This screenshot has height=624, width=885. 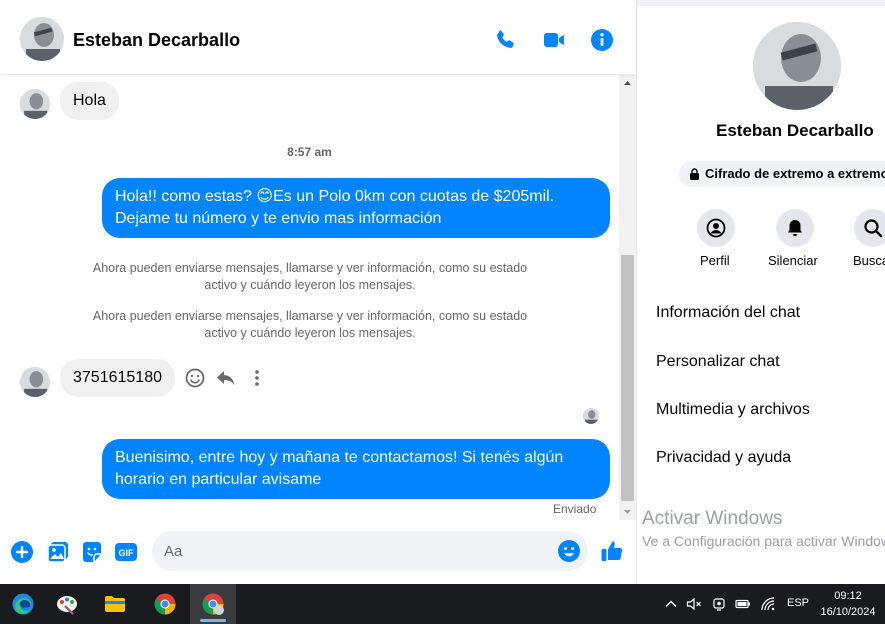 I want to click on incoming-message: Hola, so click(x=89, y=101).